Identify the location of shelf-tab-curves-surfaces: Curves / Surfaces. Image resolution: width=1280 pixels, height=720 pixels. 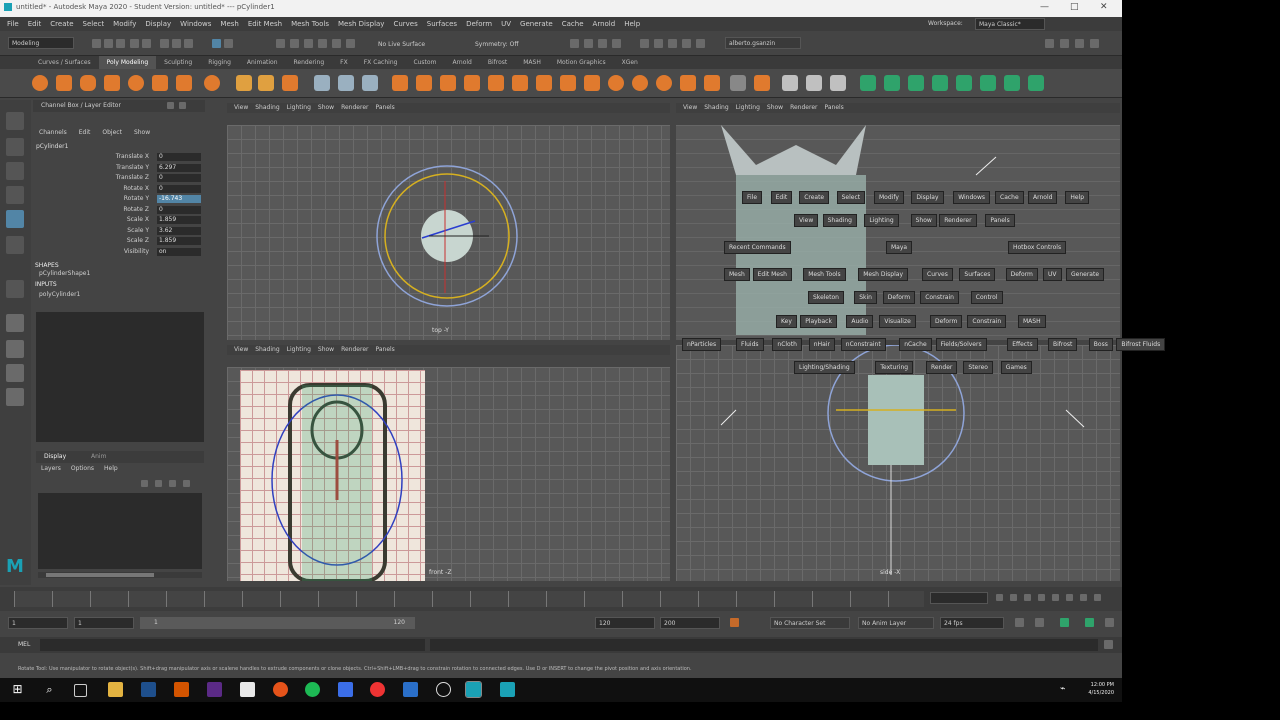
(64, 62).